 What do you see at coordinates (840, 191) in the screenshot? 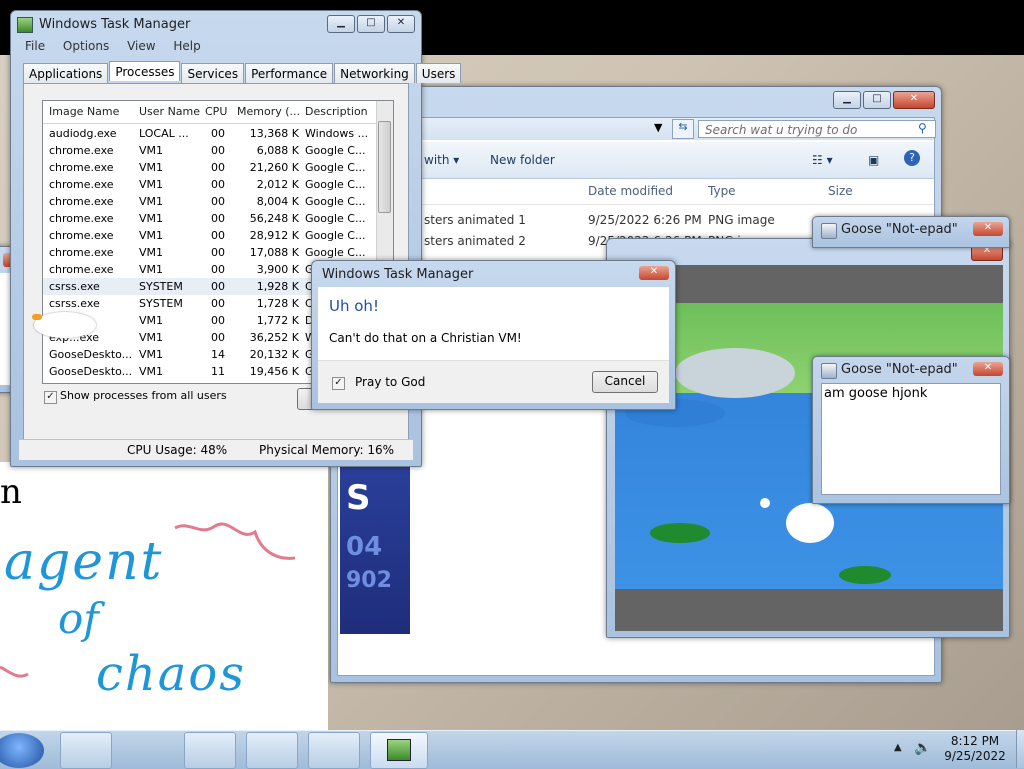
I see `column-size: Size` at bounding box center [840, 191].